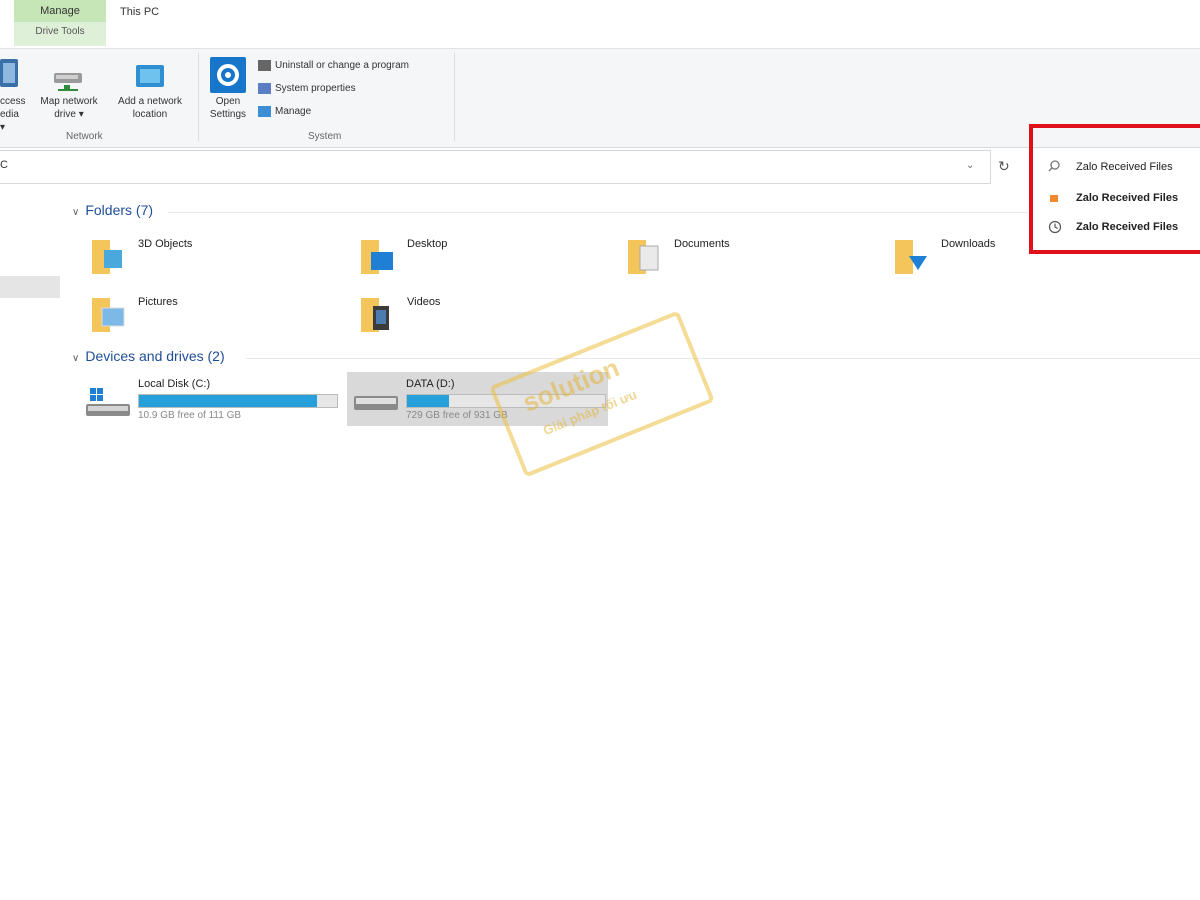  I want to click on map-network-drive-button: Map network drive ▾, so click(69, 108).